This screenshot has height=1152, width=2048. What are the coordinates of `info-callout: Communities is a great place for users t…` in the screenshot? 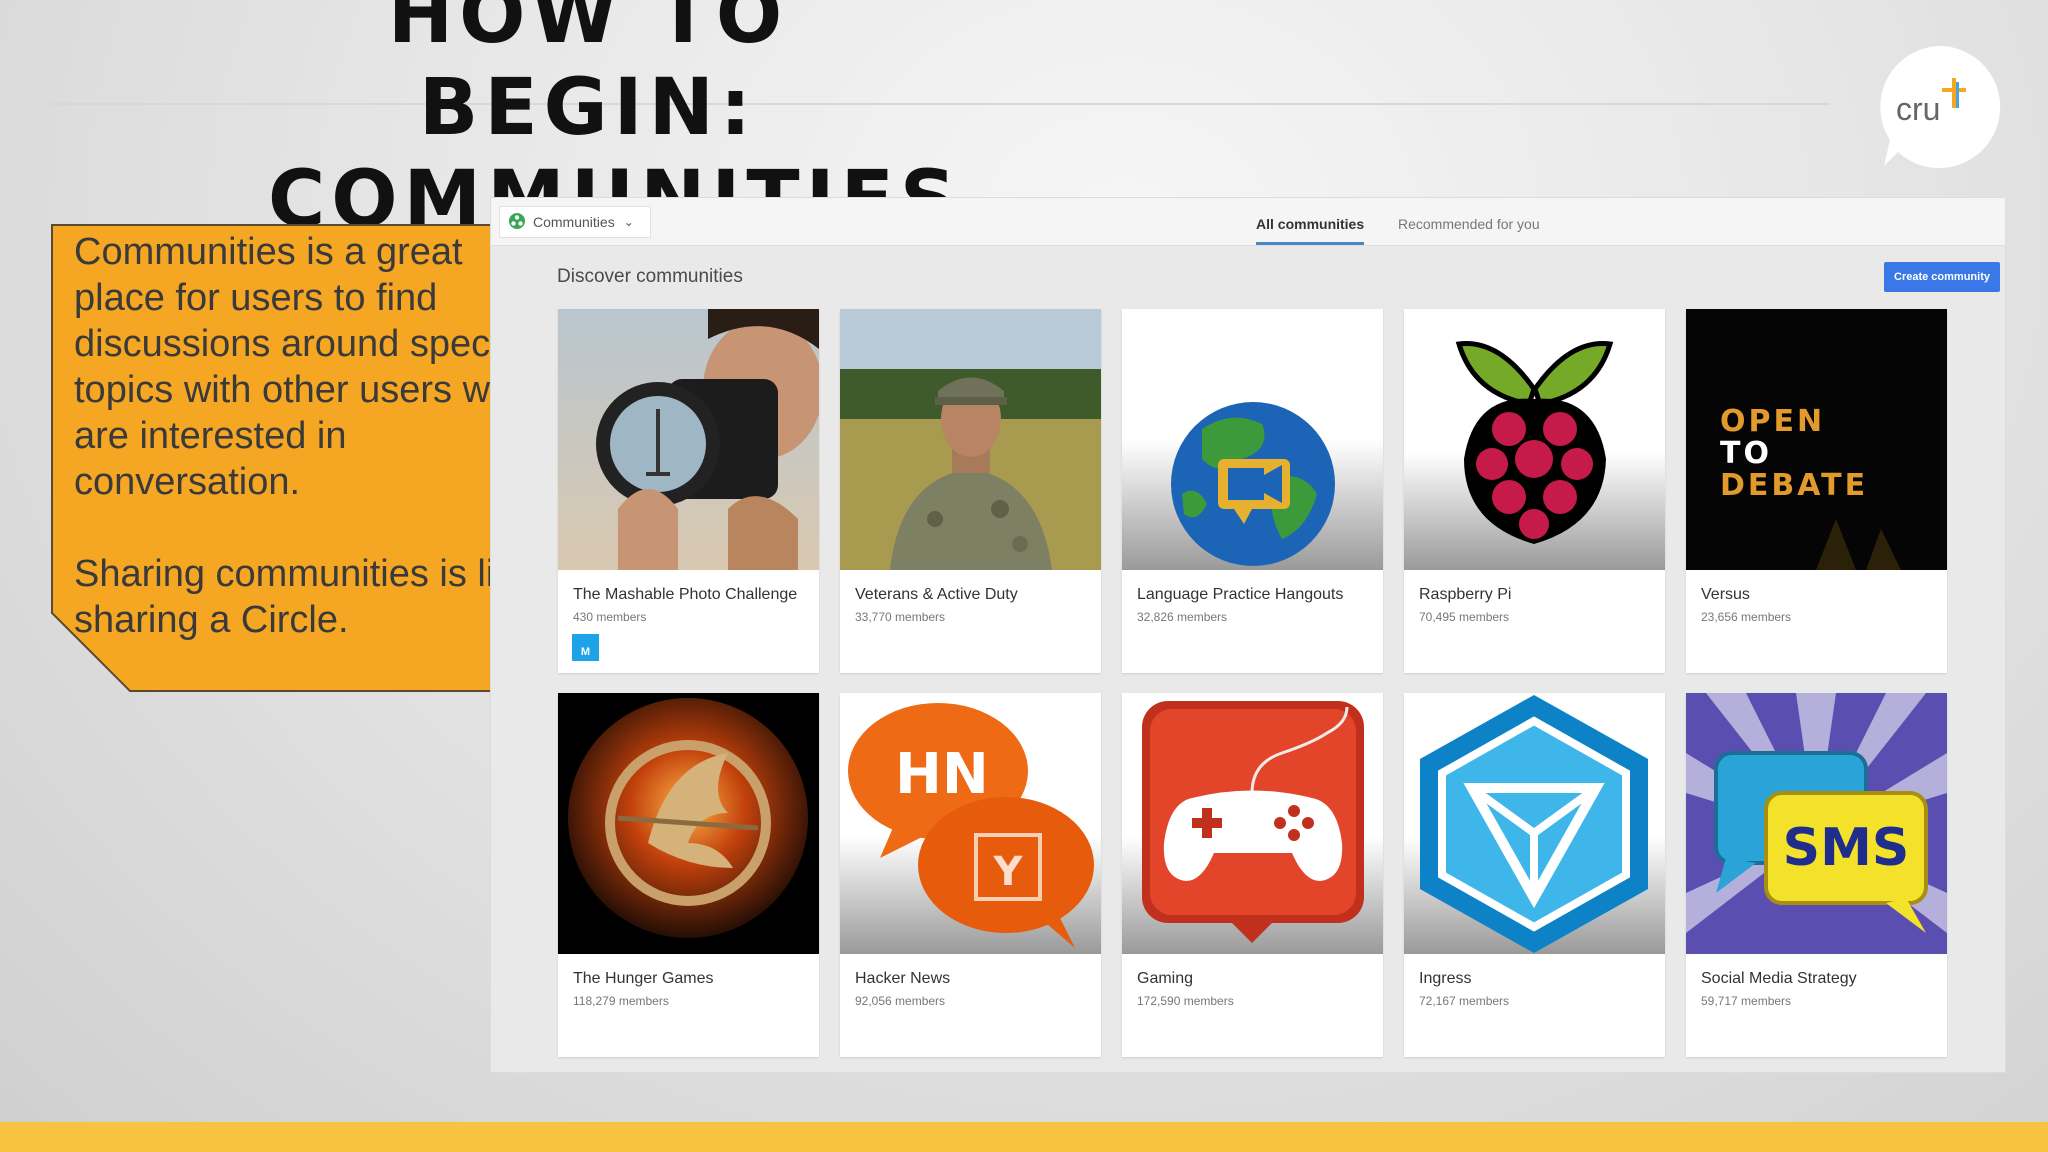 It's located at (298, 458).